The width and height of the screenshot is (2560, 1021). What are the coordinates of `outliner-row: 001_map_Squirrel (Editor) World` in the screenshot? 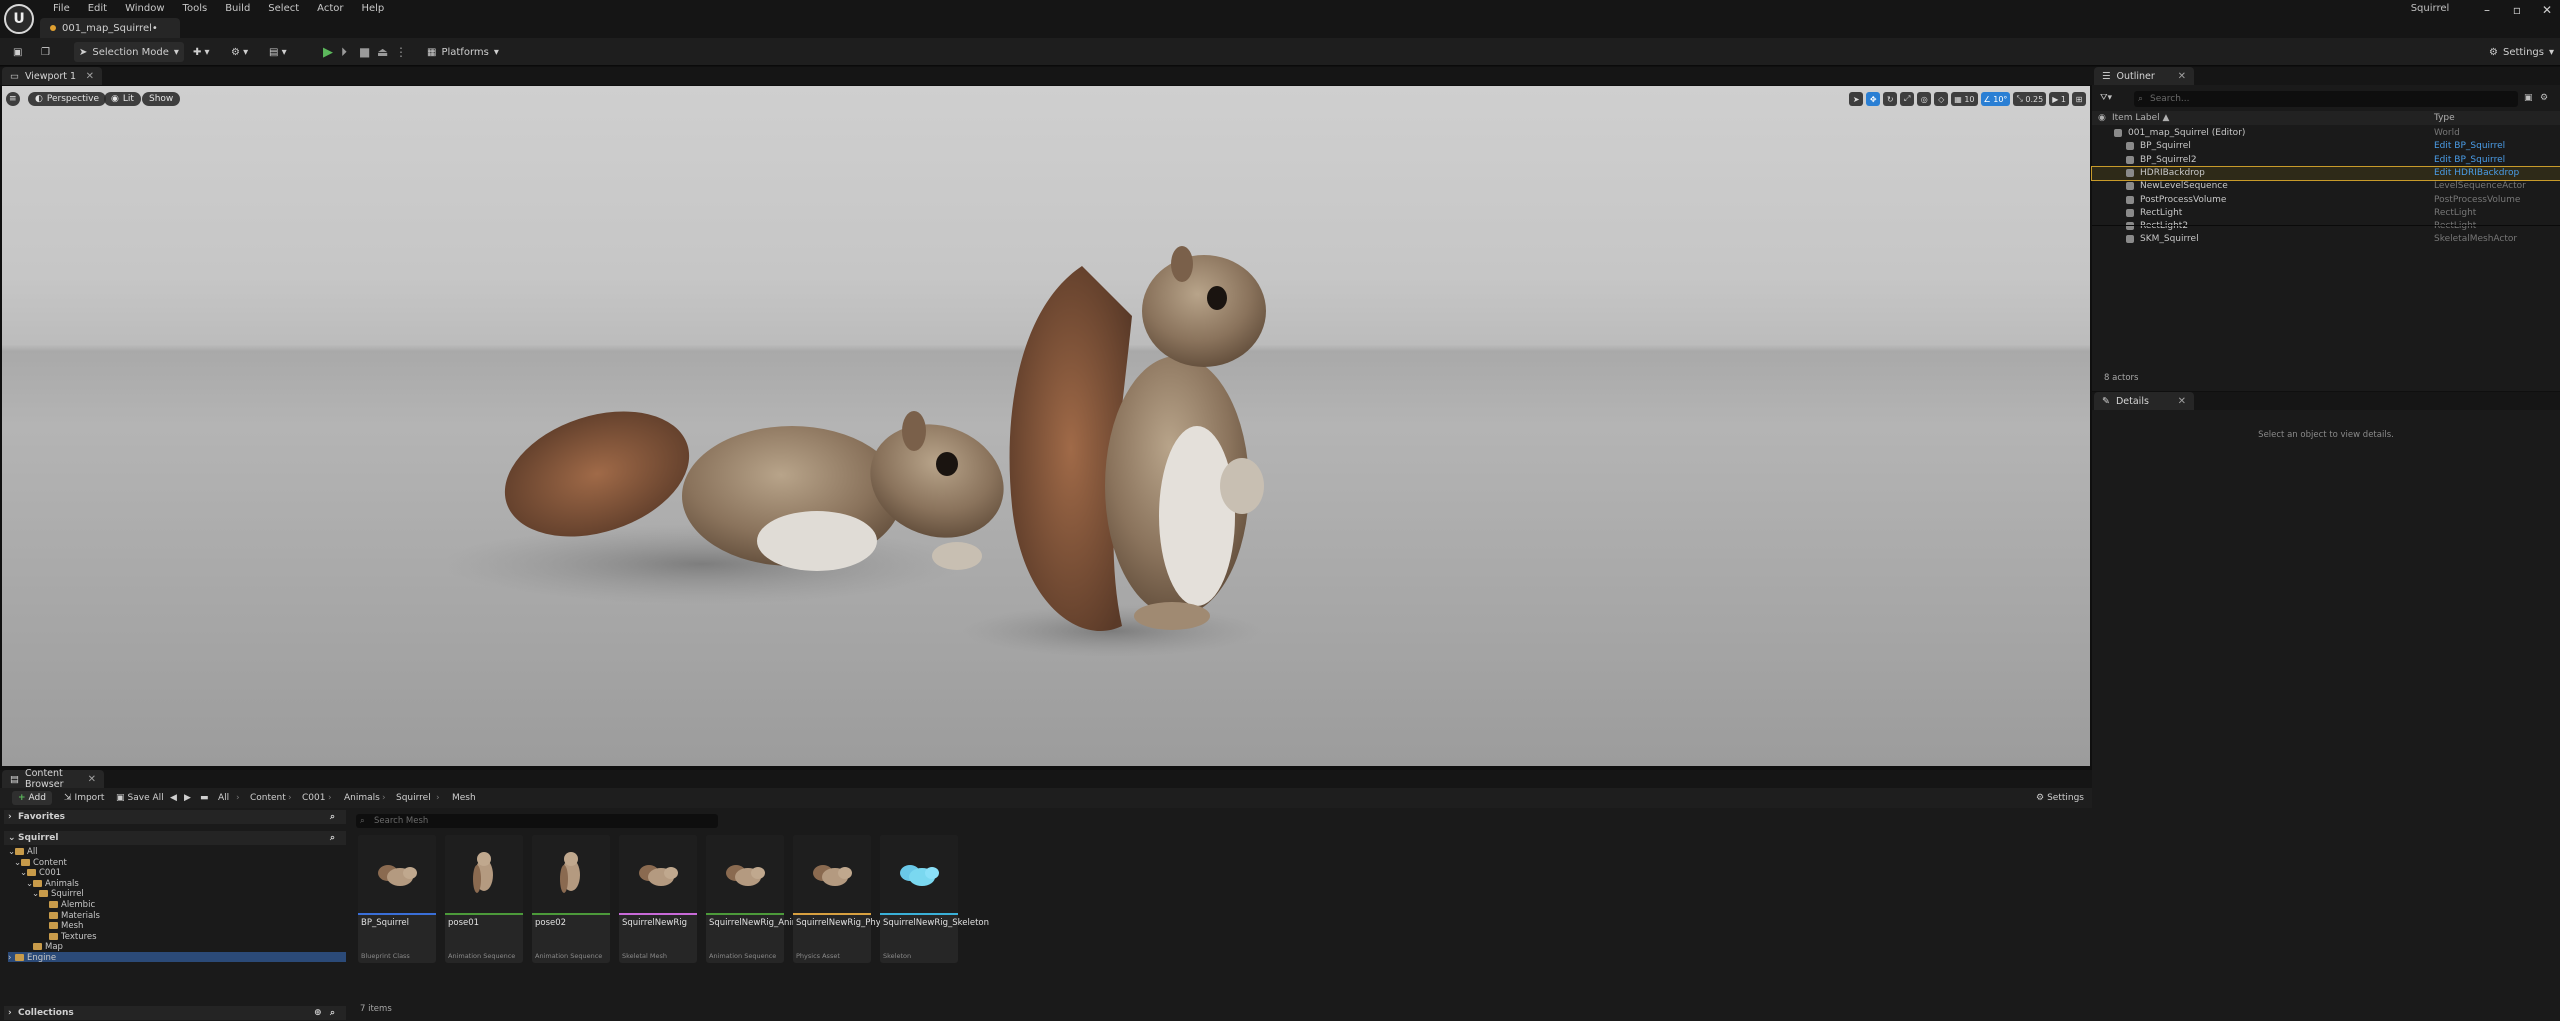 It's located at (2326, 133).